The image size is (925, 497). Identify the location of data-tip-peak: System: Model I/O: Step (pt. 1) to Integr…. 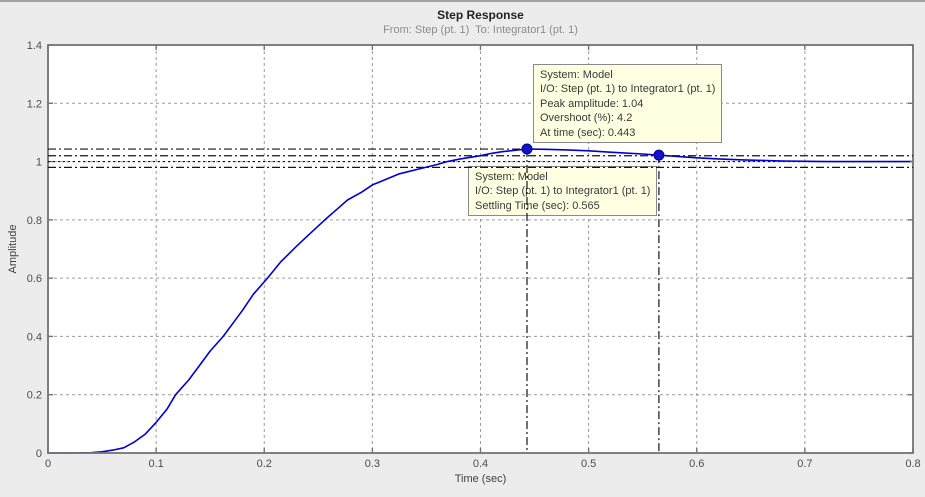
(628, 104).